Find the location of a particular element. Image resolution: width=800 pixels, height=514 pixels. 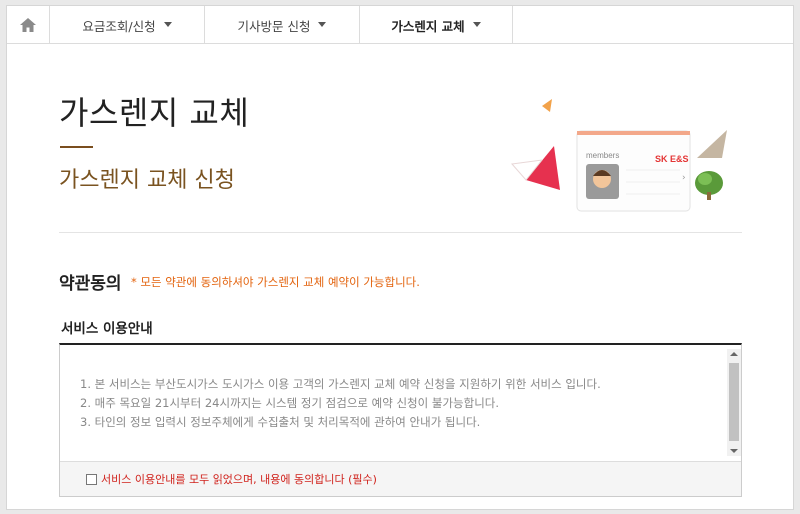

agreement-title: 약관동의 is located at coordinates (90, 284).